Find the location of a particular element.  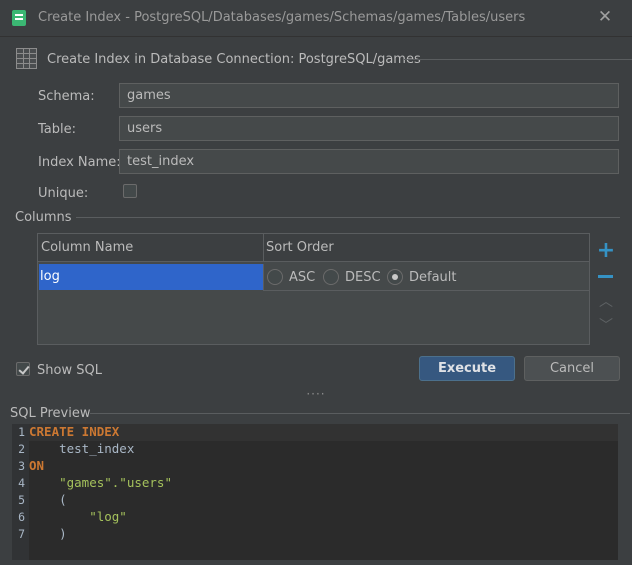

line-number: 1 is located at coordinates (21, 432).